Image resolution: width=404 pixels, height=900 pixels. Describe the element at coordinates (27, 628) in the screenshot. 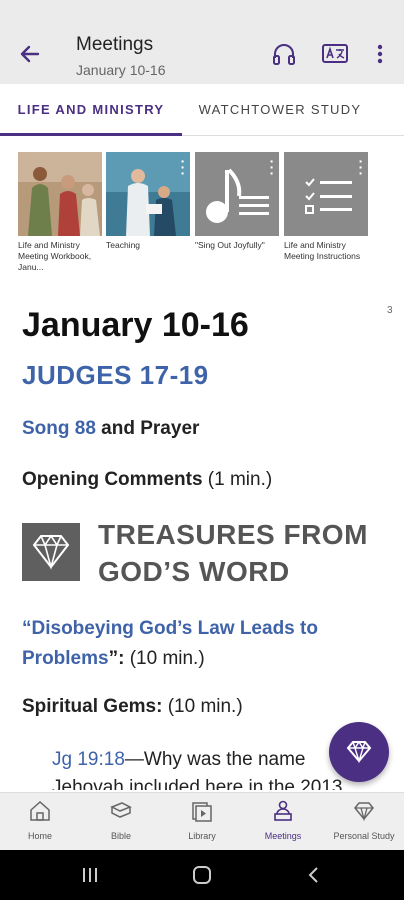

I see `talk-open-quote: “` at that location.